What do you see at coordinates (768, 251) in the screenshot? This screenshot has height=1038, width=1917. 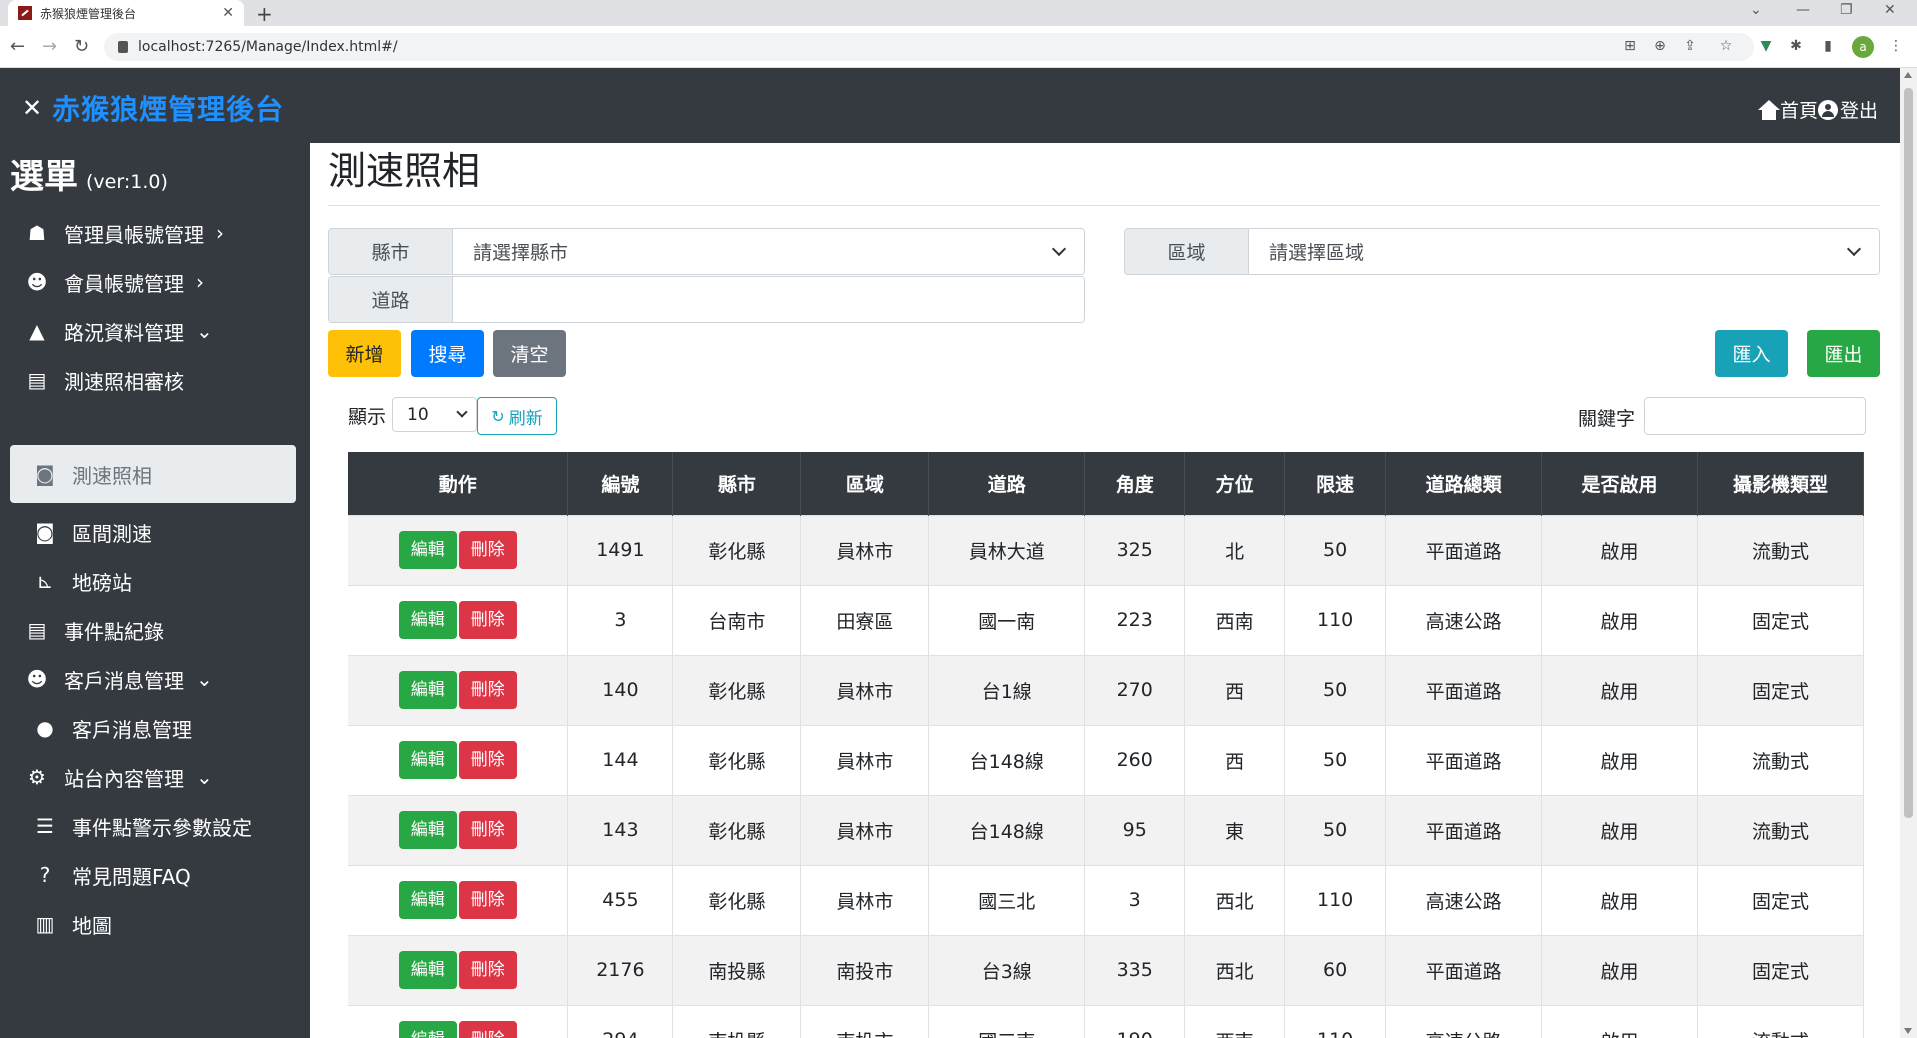 I see `city-select: 請選擇縣市` at bounding box center [768, 251].